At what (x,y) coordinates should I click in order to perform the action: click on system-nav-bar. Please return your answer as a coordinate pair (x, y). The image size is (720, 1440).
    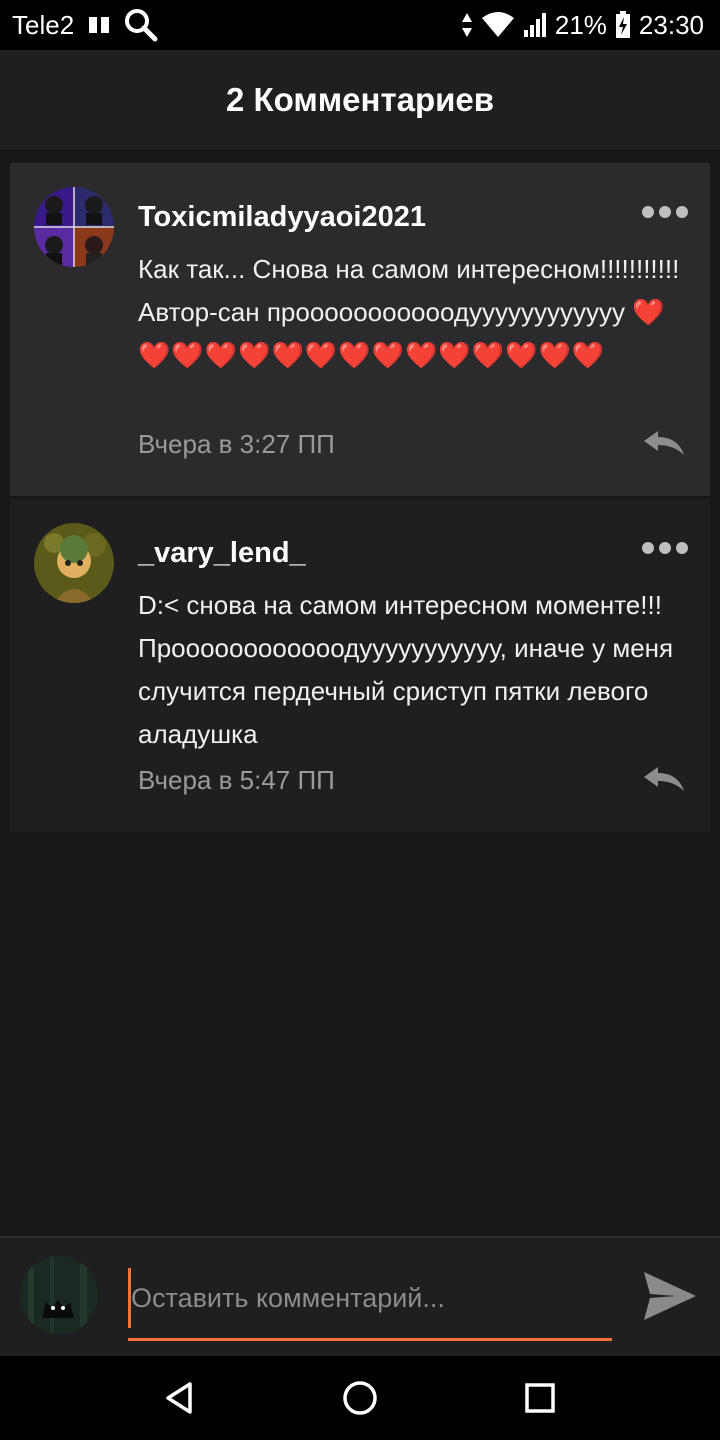
    Looking at the image, I should click on (360, 1398).